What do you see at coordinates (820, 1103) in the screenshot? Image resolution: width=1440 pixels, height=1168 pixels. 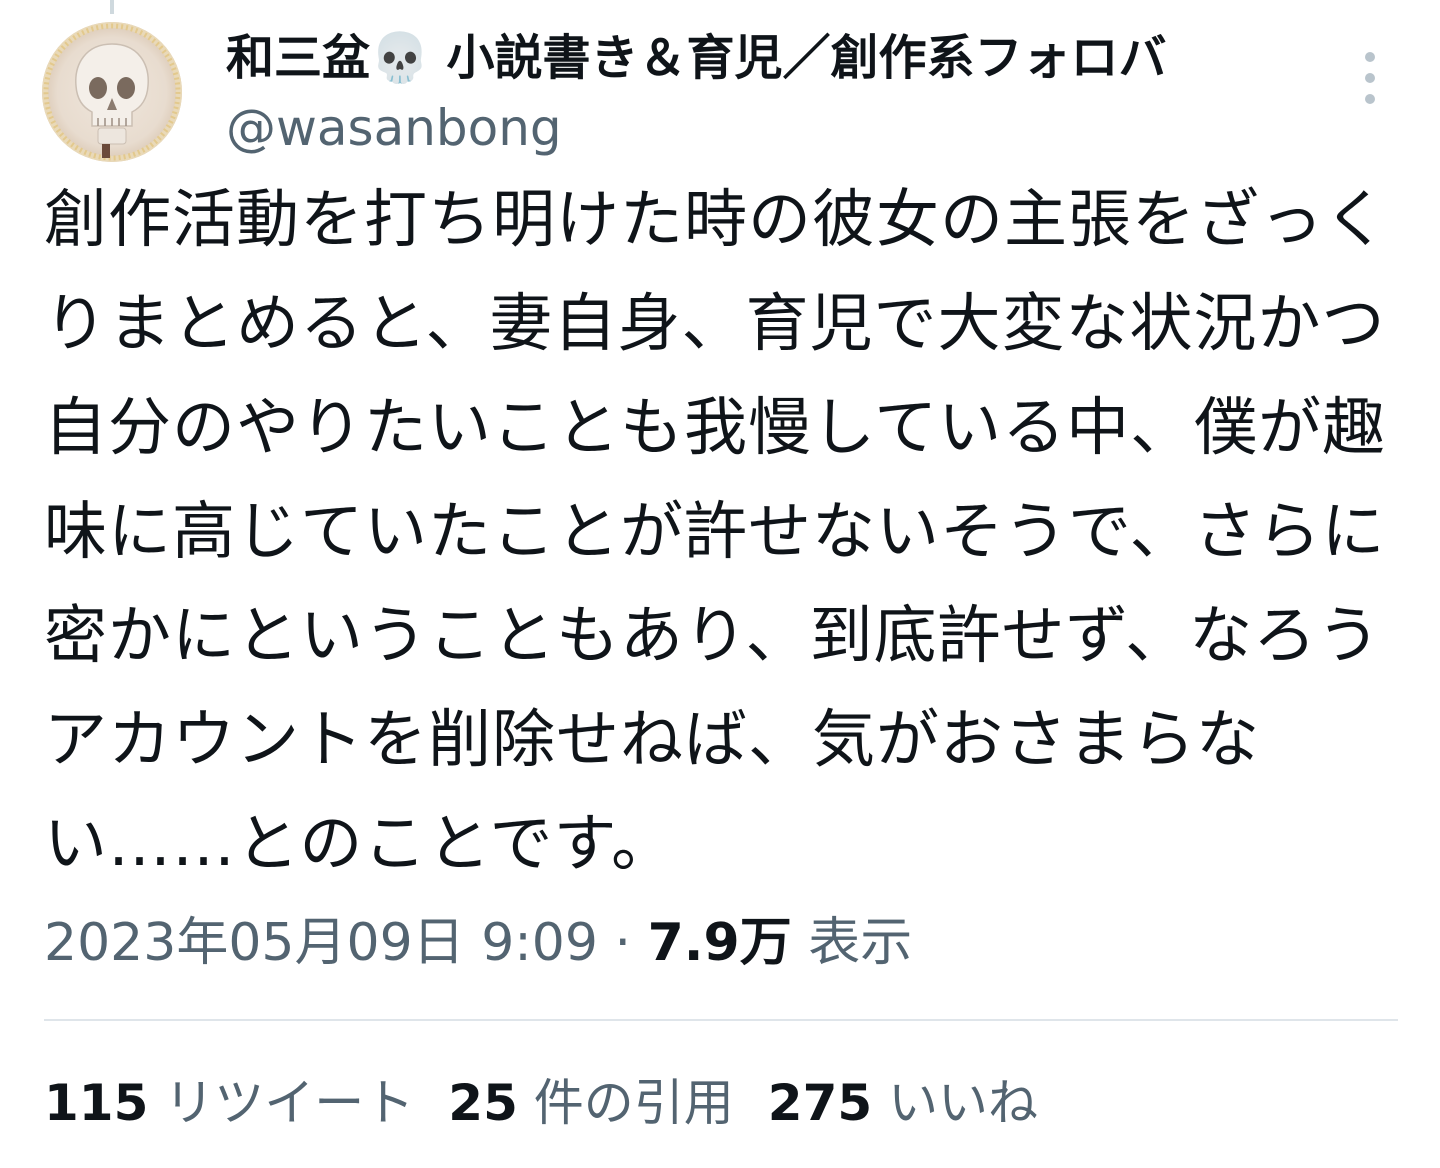 I see `likes-count: 275` at bounding box center [820, 1103].